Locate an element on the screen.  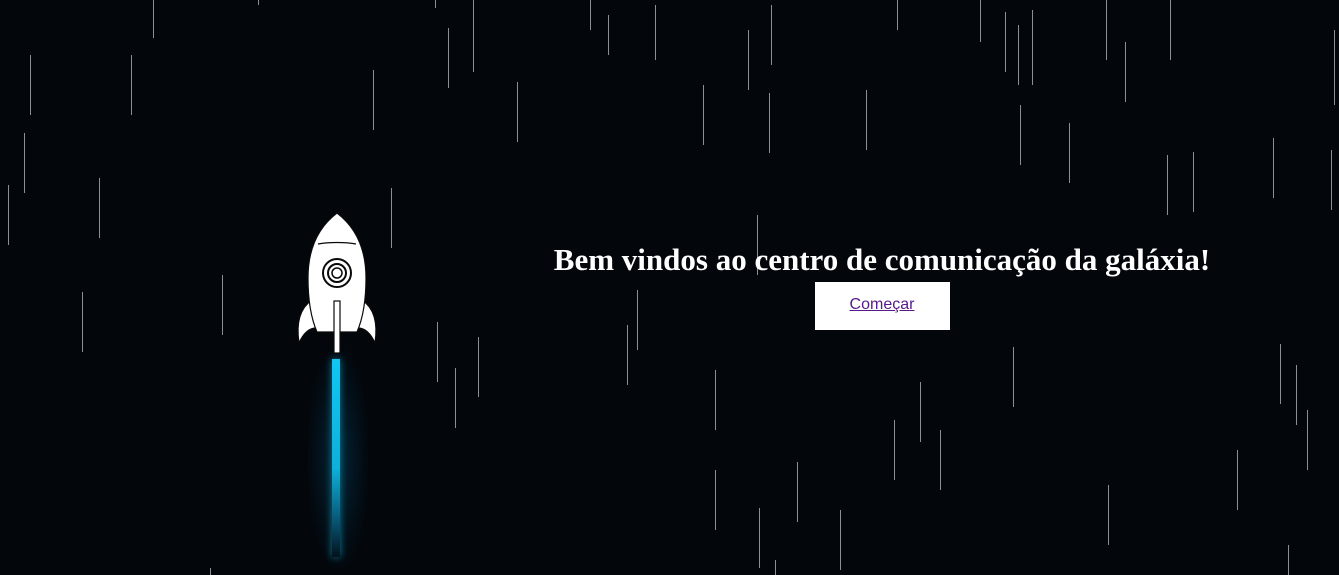
rocket-icon is located at coordinates (337, 283).